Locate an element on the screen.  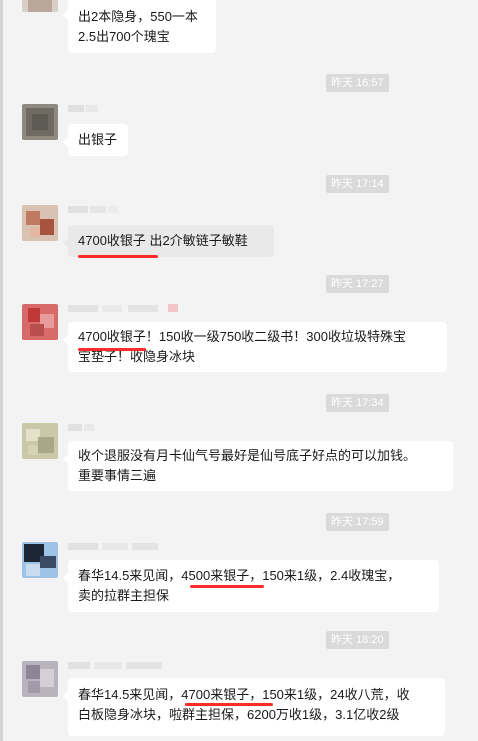
message-bubble: 收个退服没有月卡仙气号最好是仙号底子好点的可以加钱。 重要事情三遍 is located at coordinates (258, 466).